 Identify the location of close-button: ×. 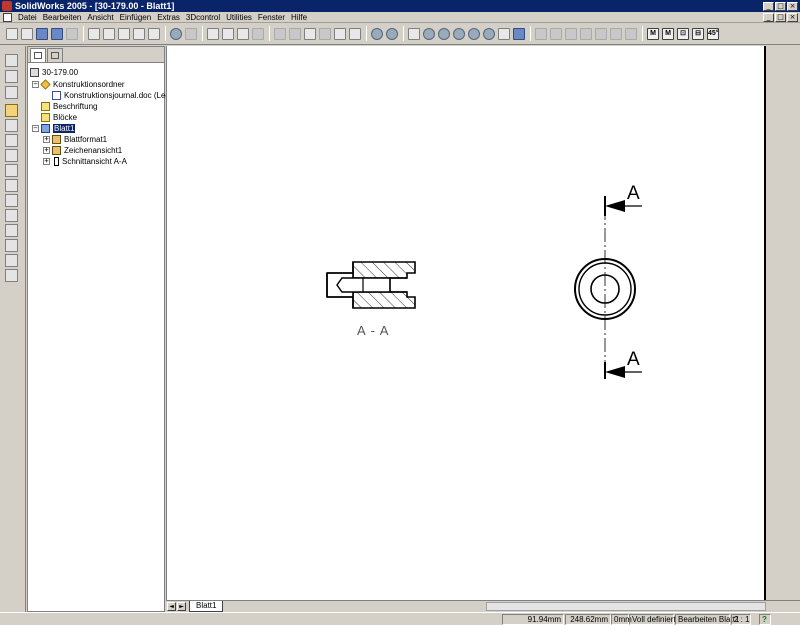
(792, 6).